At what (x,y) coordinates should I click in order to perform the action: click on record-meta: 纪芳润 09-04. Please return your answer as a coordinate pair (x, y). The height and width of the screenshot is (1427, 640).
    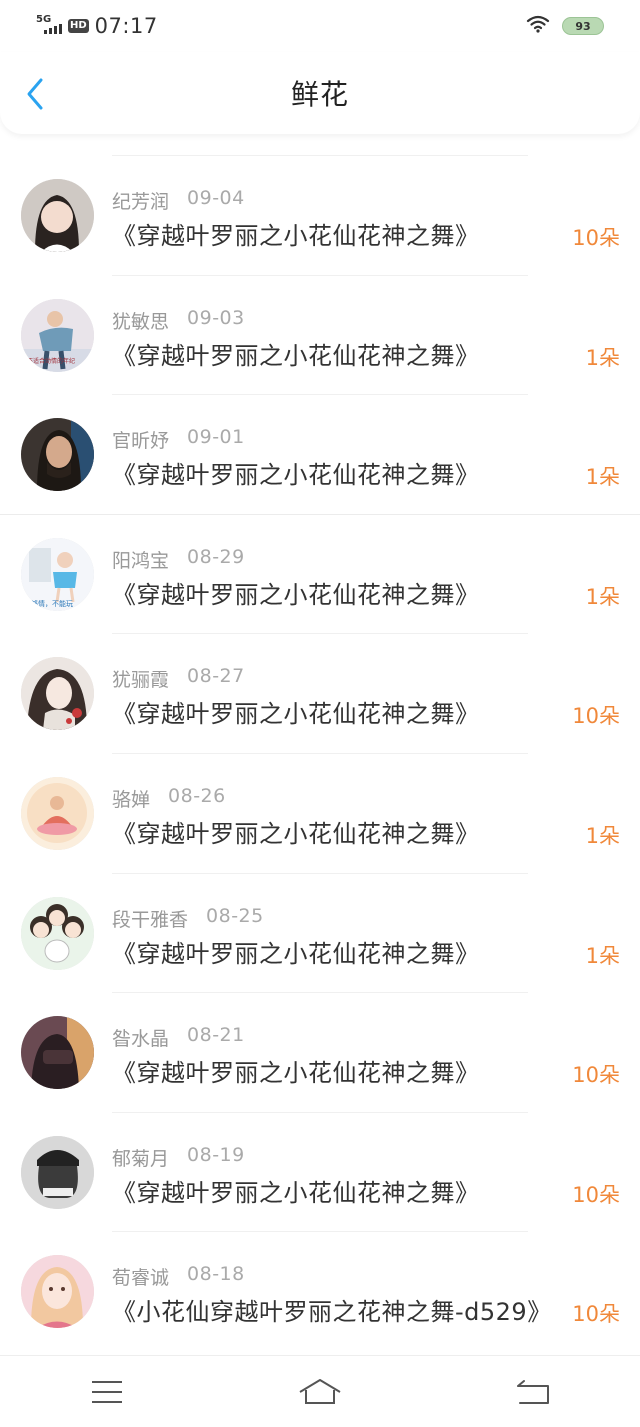
    Looking at the image, I should click on (178, 200).